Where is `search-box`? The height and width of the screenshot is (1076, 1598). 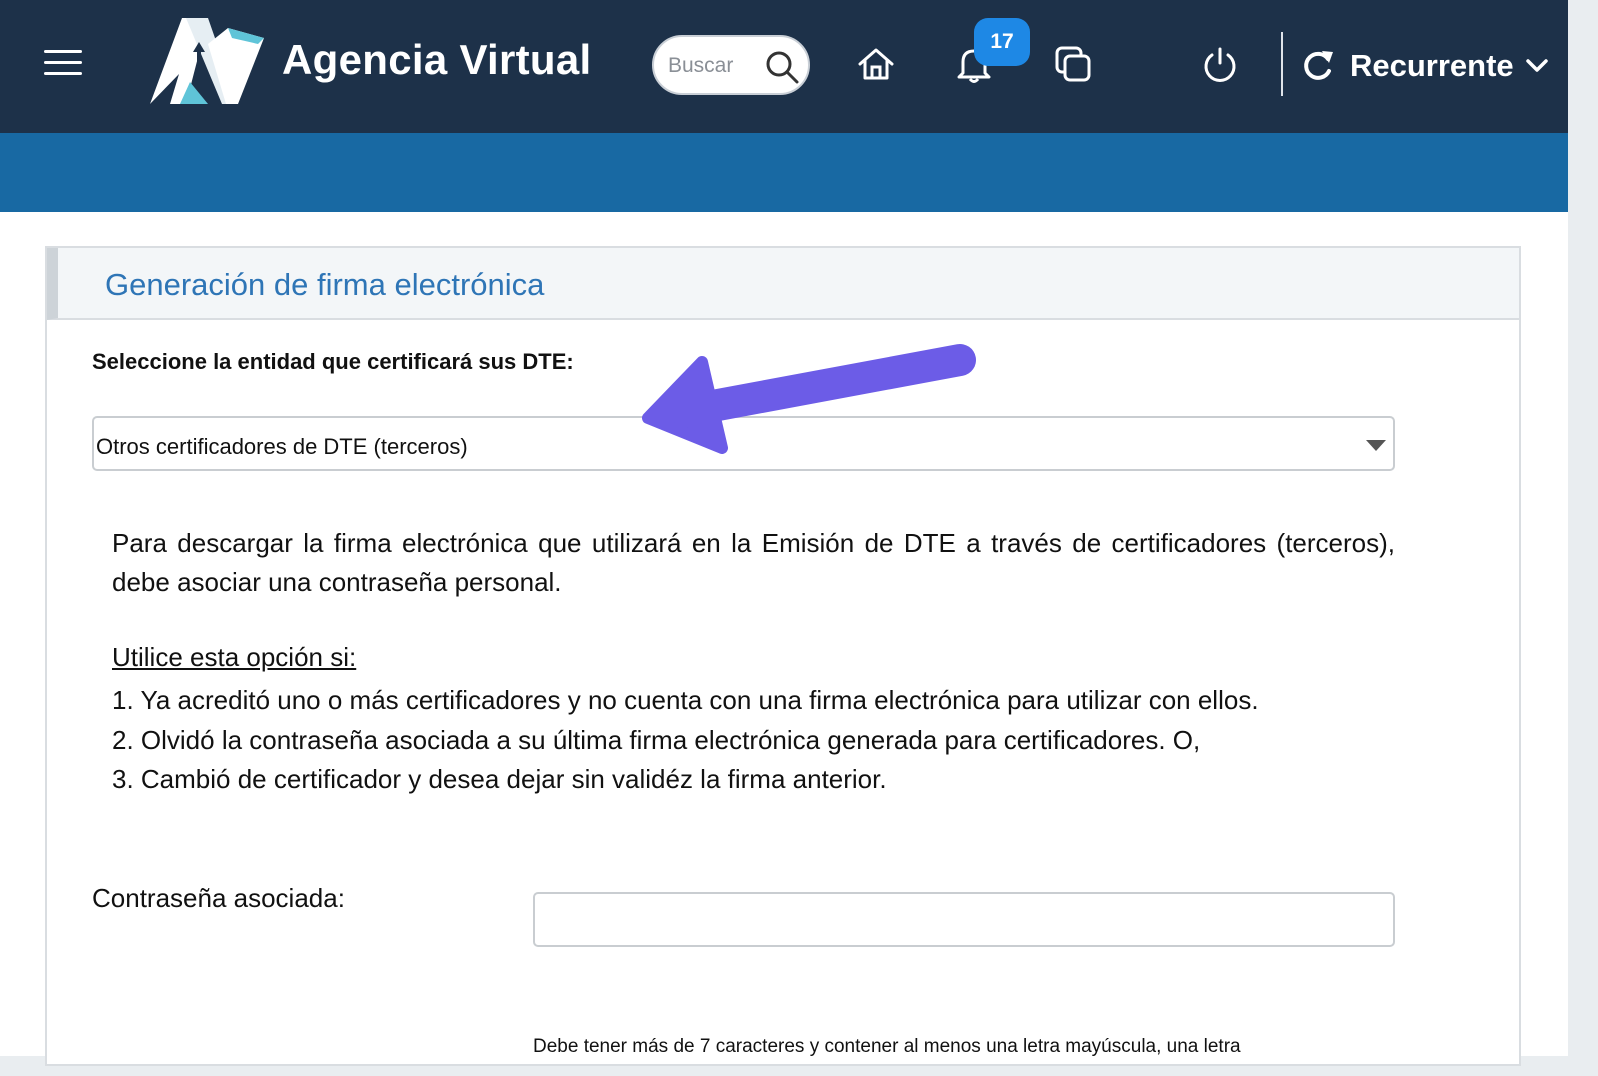 search-box is located at coordinates (731, 65).